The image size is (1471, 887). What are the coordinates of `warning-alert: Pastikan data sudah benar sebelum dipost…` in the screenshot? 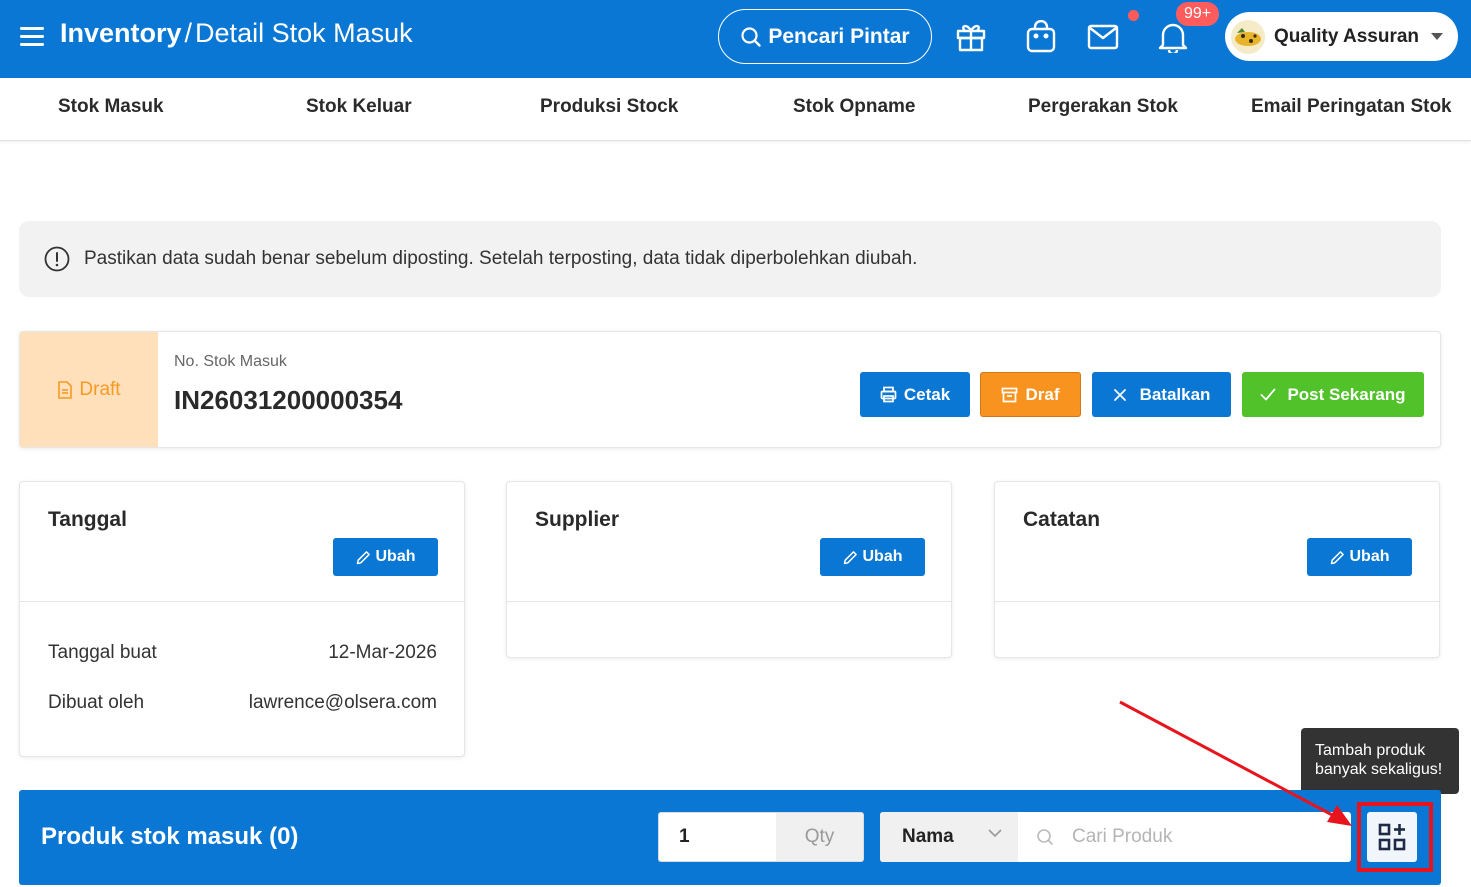 It's located at (730, 259).